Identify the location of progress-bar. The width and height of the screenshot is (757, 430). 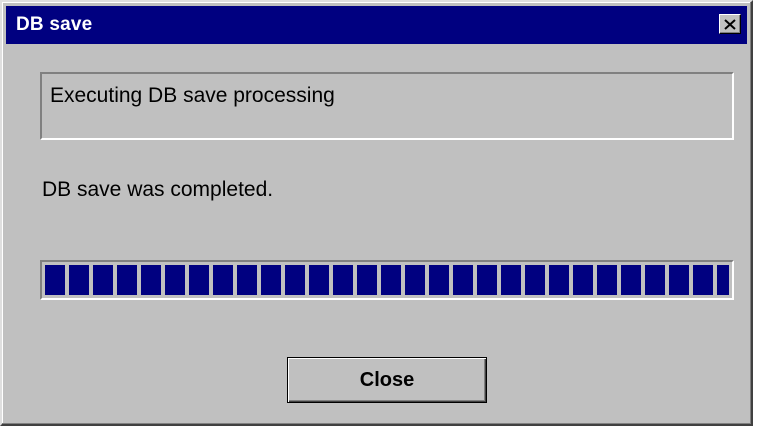
(387, 280).